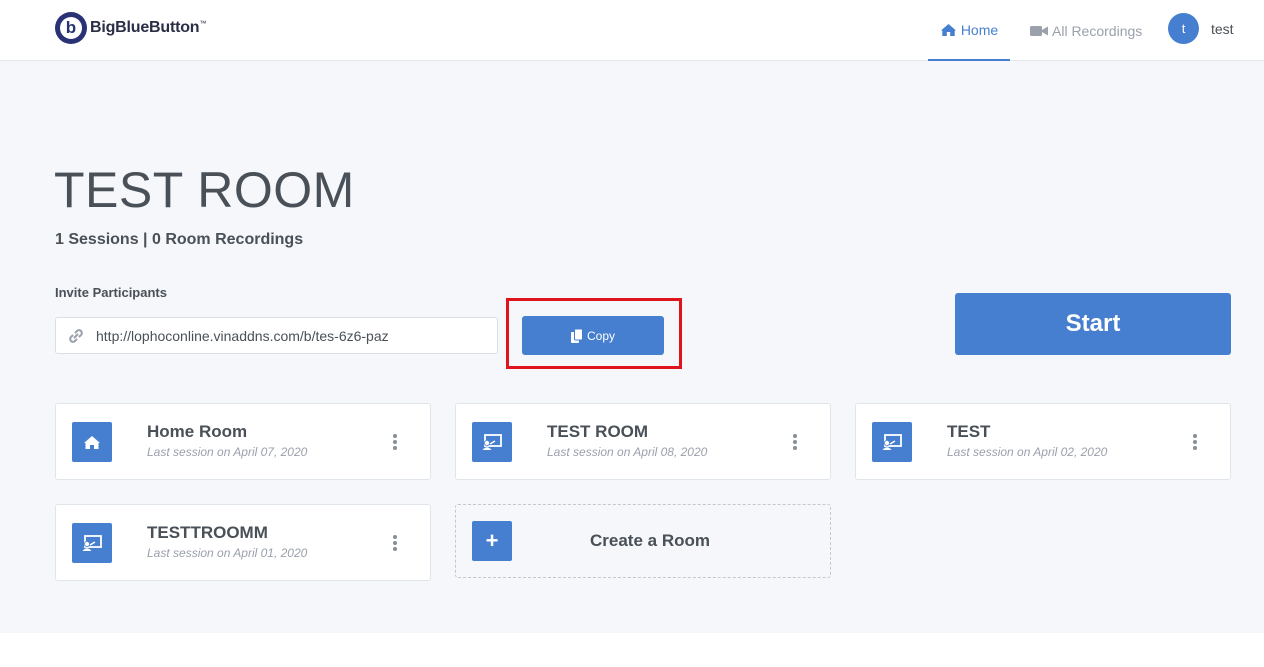  What do you see at coordinates (650, 540) in the screenshot?
I see `create-room-label: Create a Room` at bounding box center [650, 540].